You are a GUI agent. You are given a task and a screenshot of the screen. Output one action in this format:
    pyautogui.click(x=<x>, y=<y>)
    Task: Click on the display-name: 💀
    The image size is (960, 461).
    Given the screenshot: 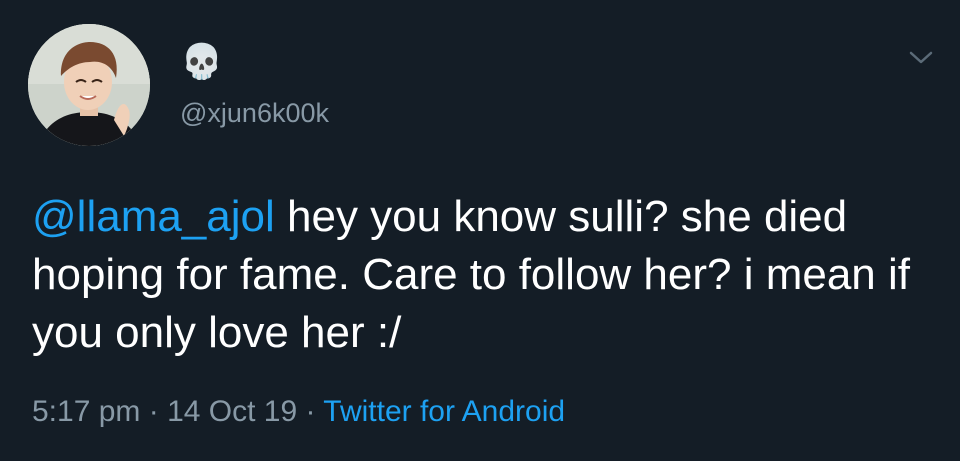 What is the action you would take?
    pyautogui.click(x=202, y=62)
    